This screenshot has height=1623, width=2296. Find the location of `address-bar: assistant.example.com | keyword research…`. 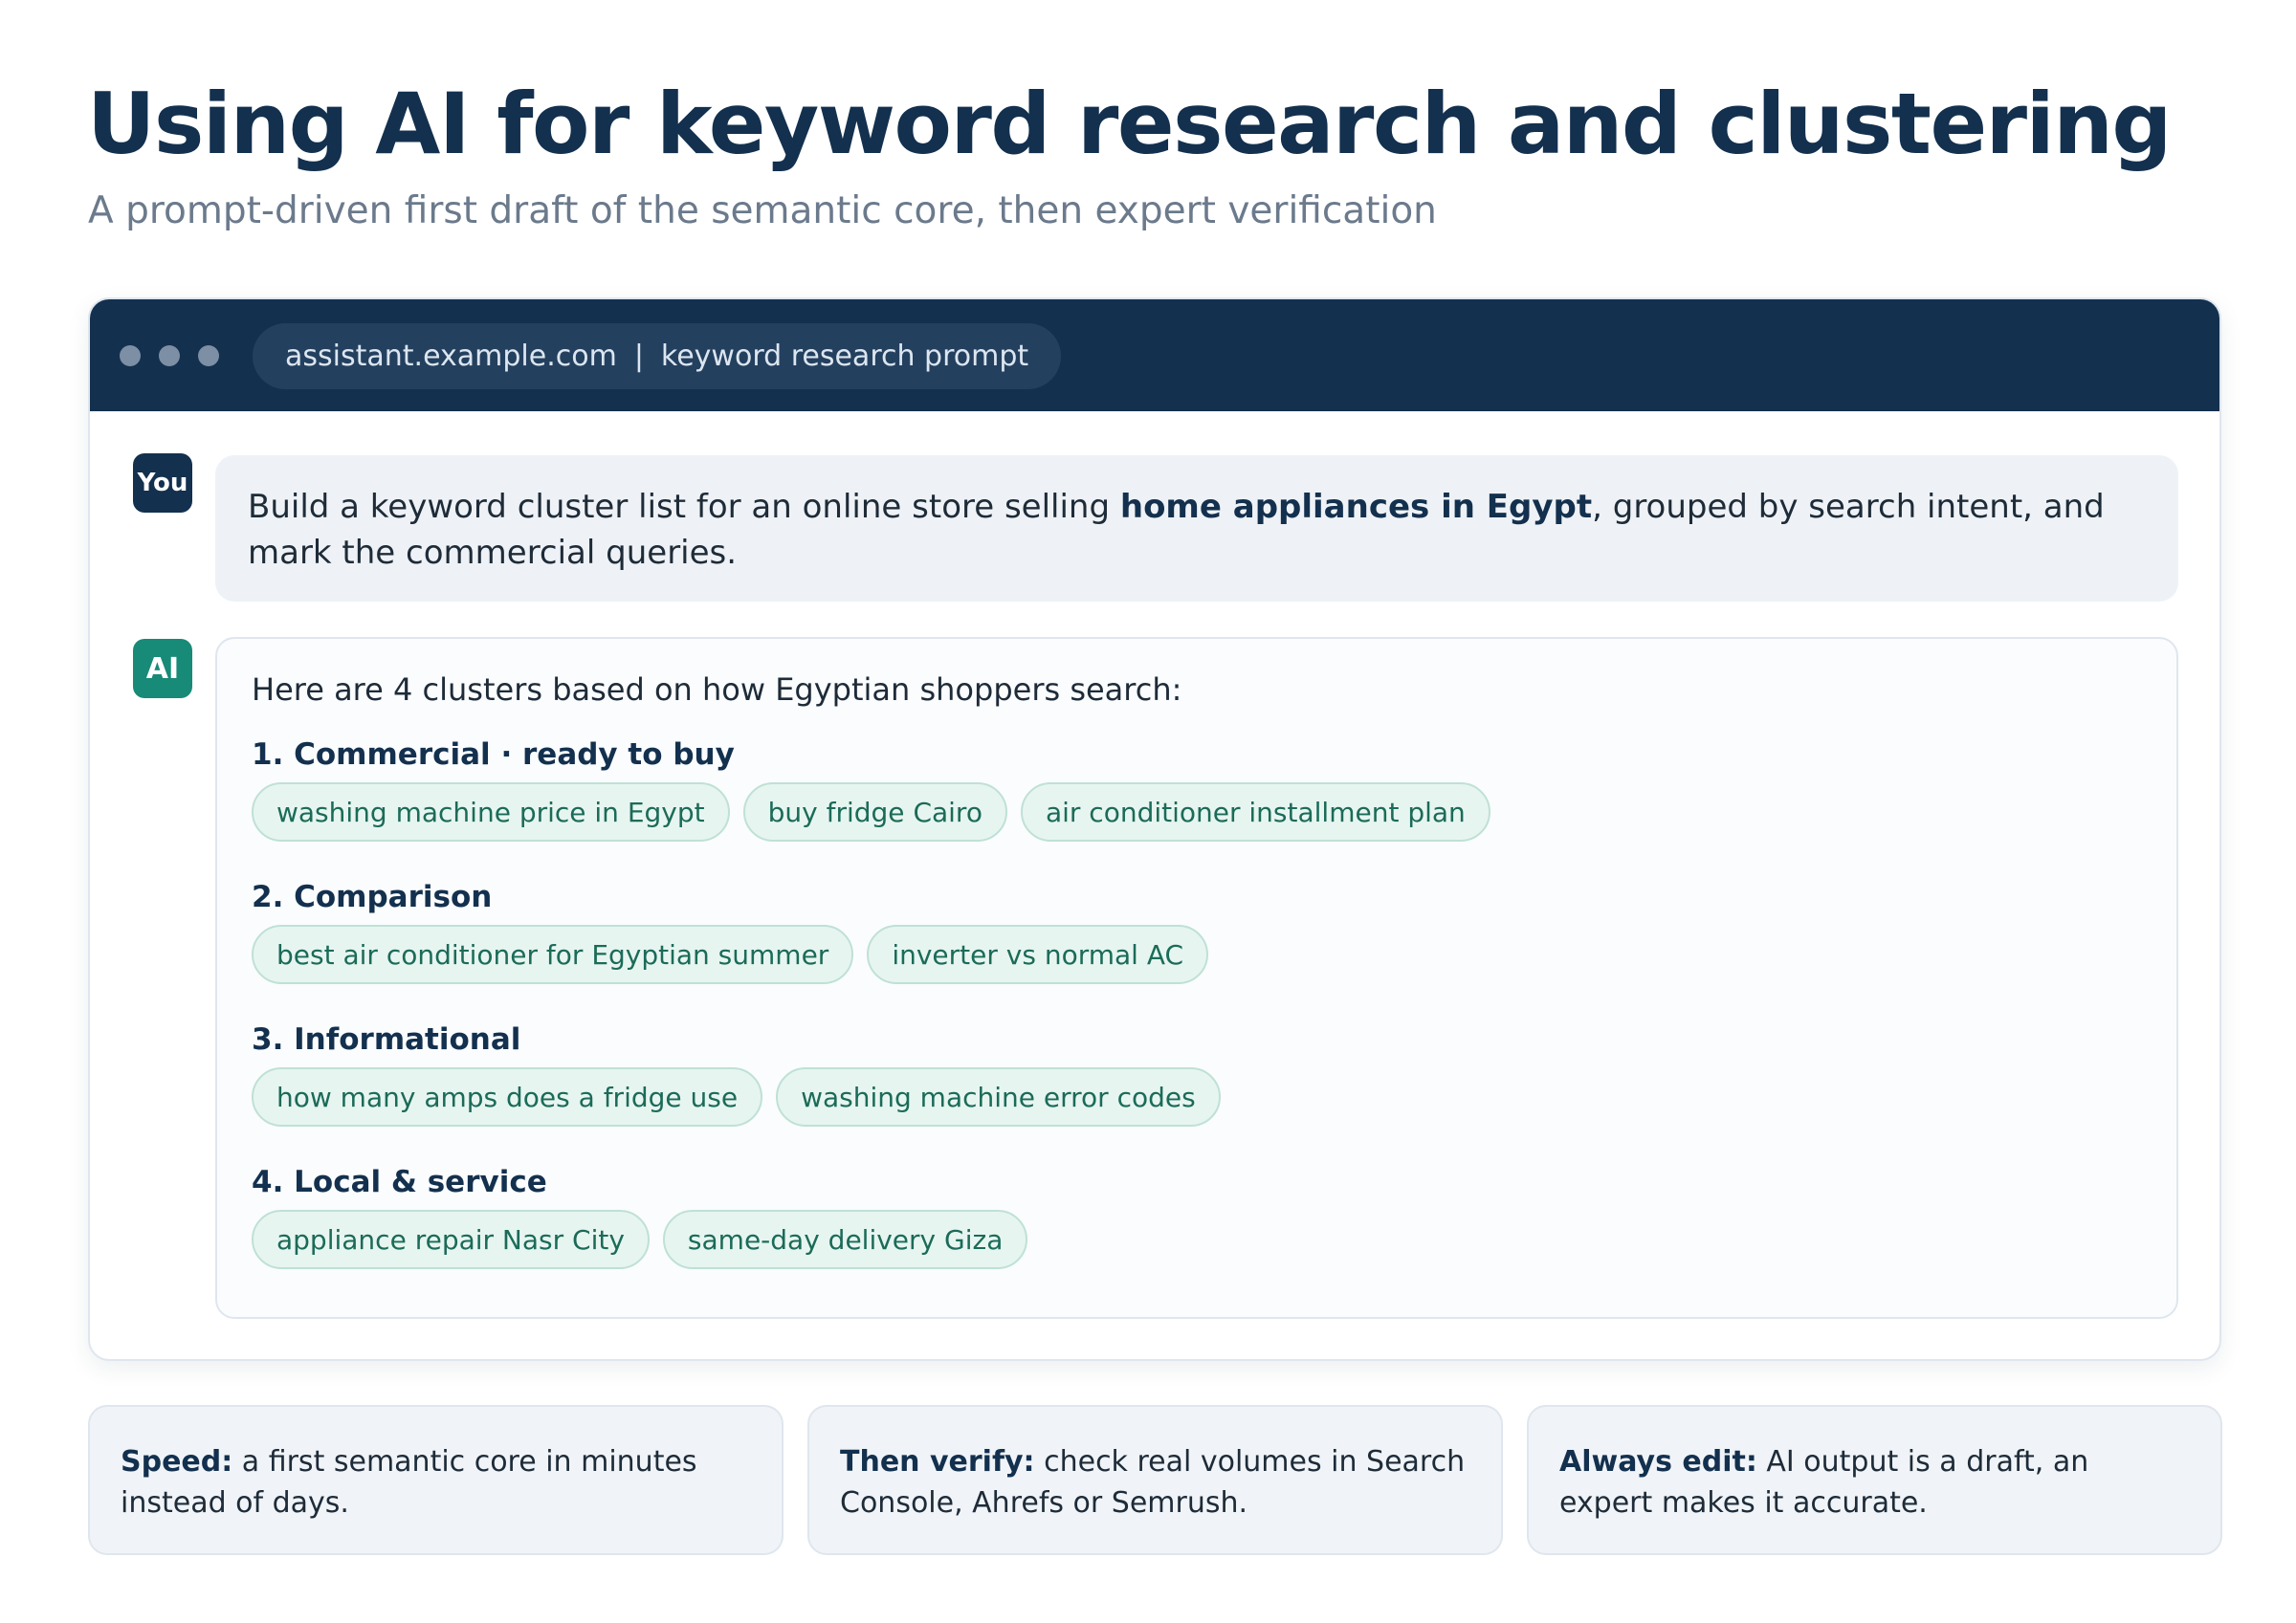

address-bar: assistant.example.com | keyword research… is located at coordinates (657, 356).